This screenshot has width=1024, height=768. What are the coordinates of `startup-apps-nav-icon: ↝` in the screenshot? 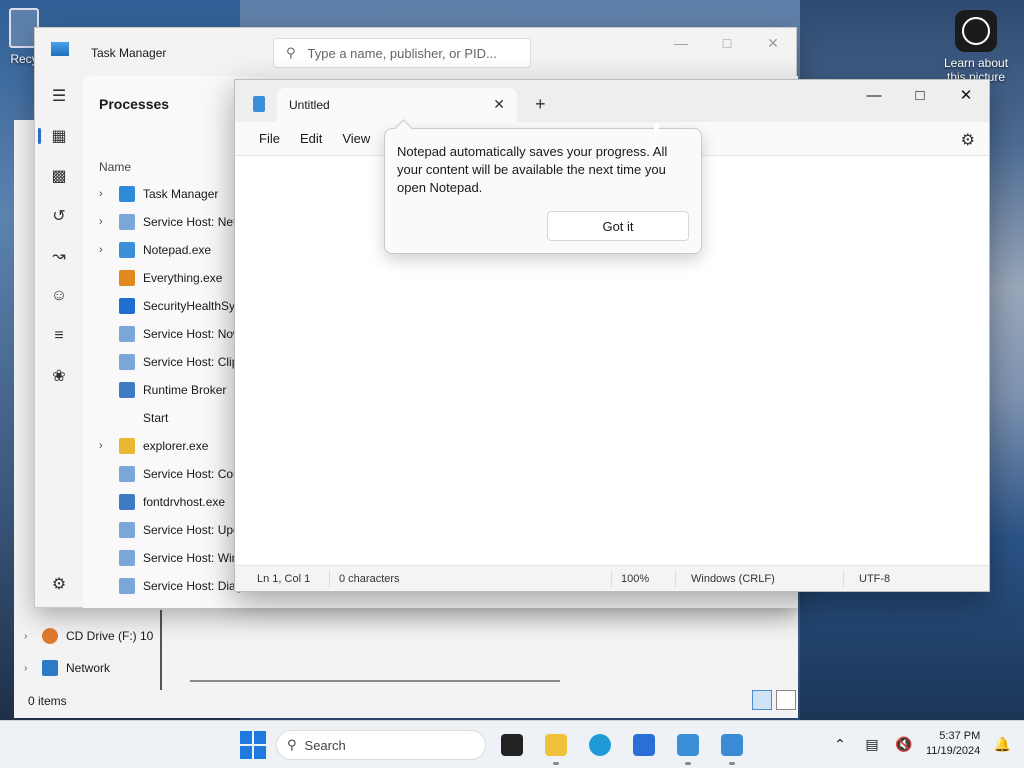 It's located at (59, 256).